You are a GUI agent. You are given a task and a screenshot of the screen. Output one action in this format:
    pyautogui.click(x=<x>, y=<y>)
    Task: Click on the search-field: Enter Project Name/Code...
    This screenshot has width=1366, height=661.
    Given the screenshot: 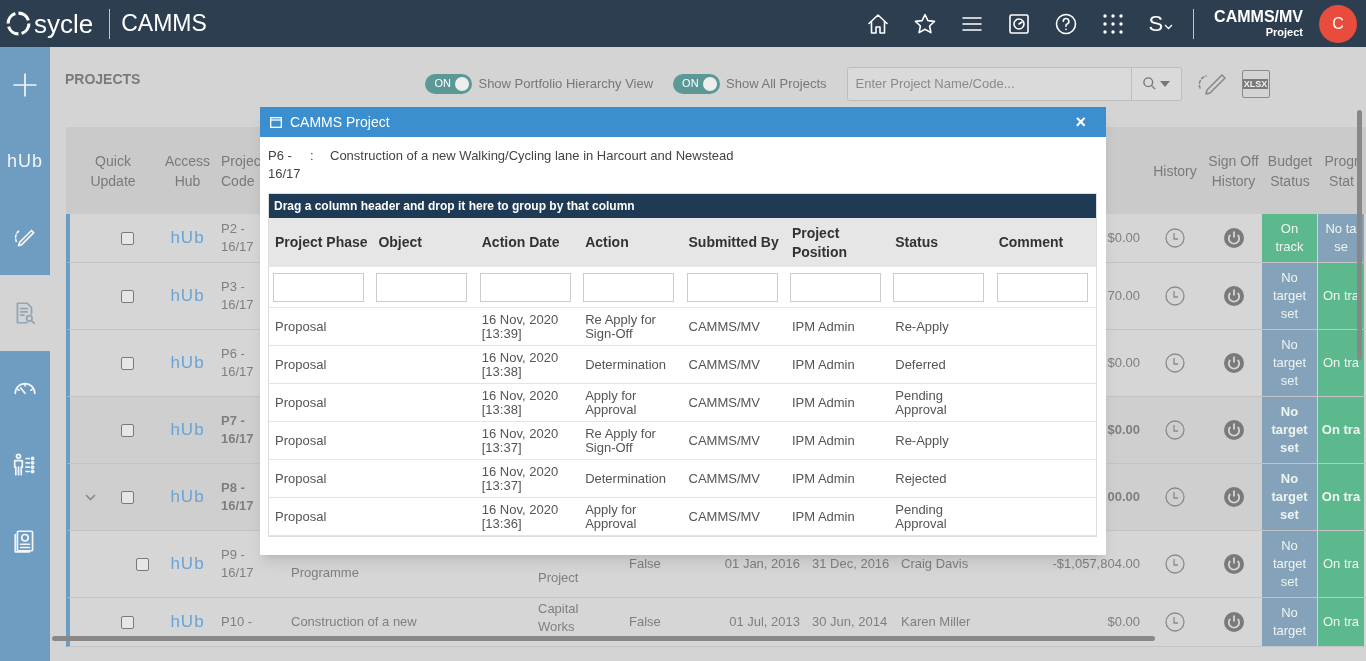 What is the action you would take?
    pyautogui.click(x=989, y=83)
    